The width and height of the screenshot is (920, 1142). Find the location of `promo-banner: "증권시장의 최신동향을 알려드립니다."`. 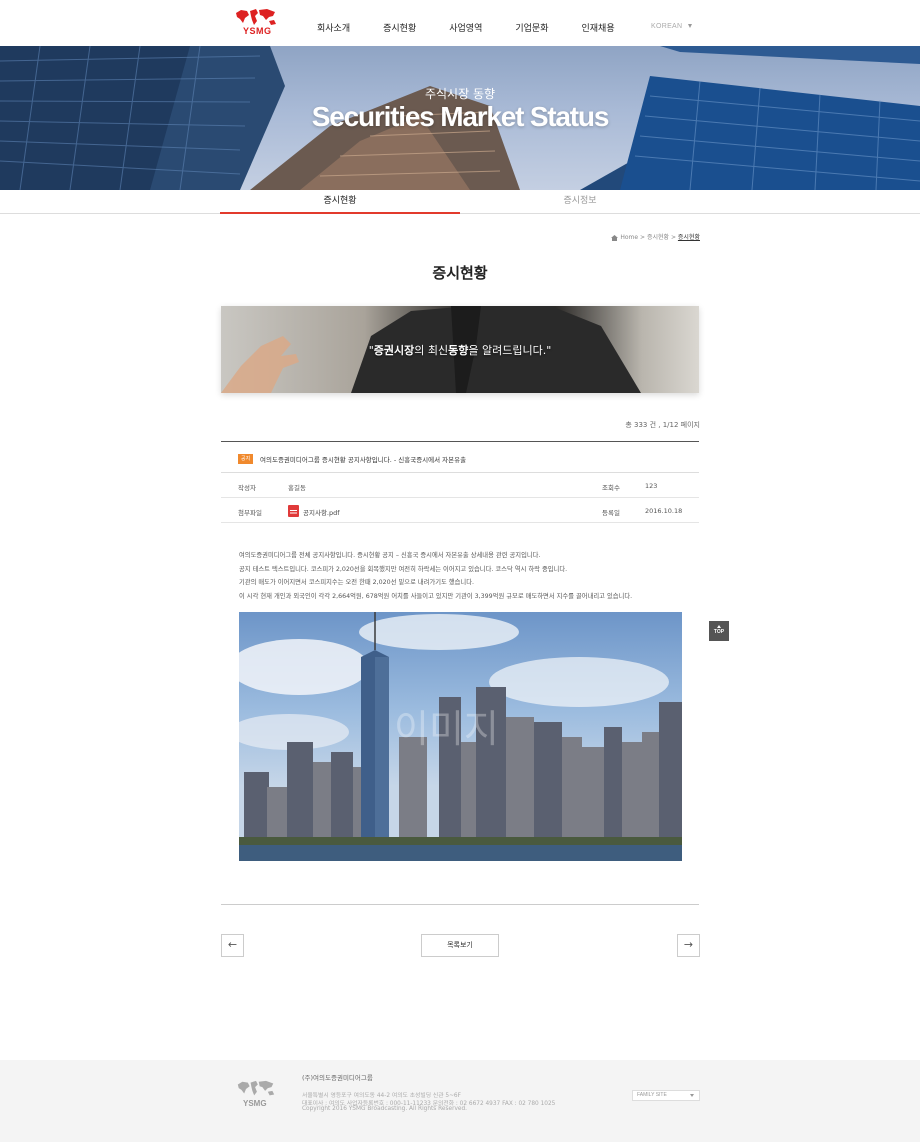

promo-banner: "증권시장의 최신동향을 알려드립니다." is located at coordinates (460, 349).